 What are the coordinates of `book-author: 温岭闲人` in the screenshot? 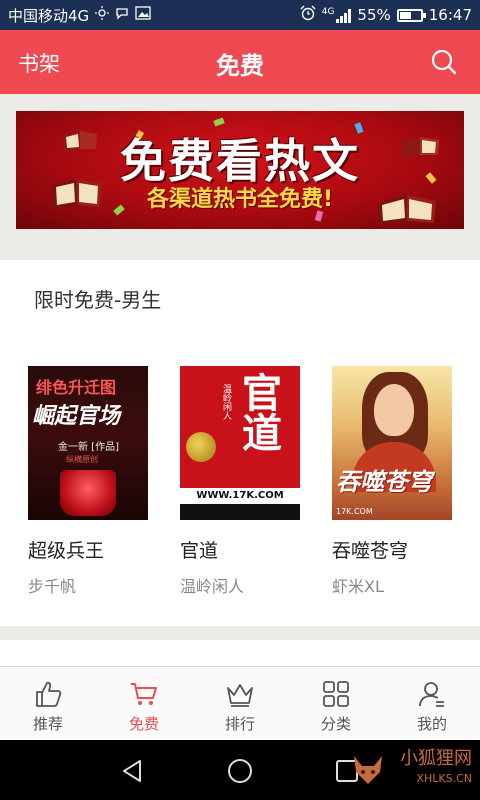 It's located at (212, 586).